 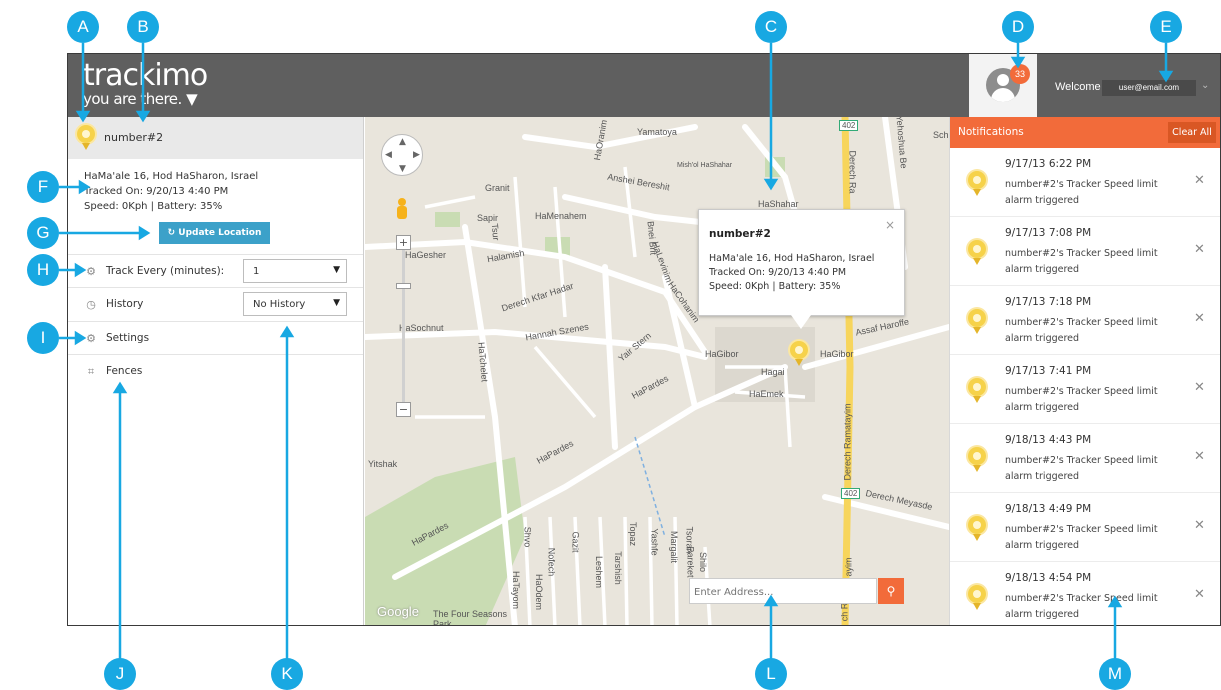 I want to click on callout-g: G, so click(x=43, y=233).